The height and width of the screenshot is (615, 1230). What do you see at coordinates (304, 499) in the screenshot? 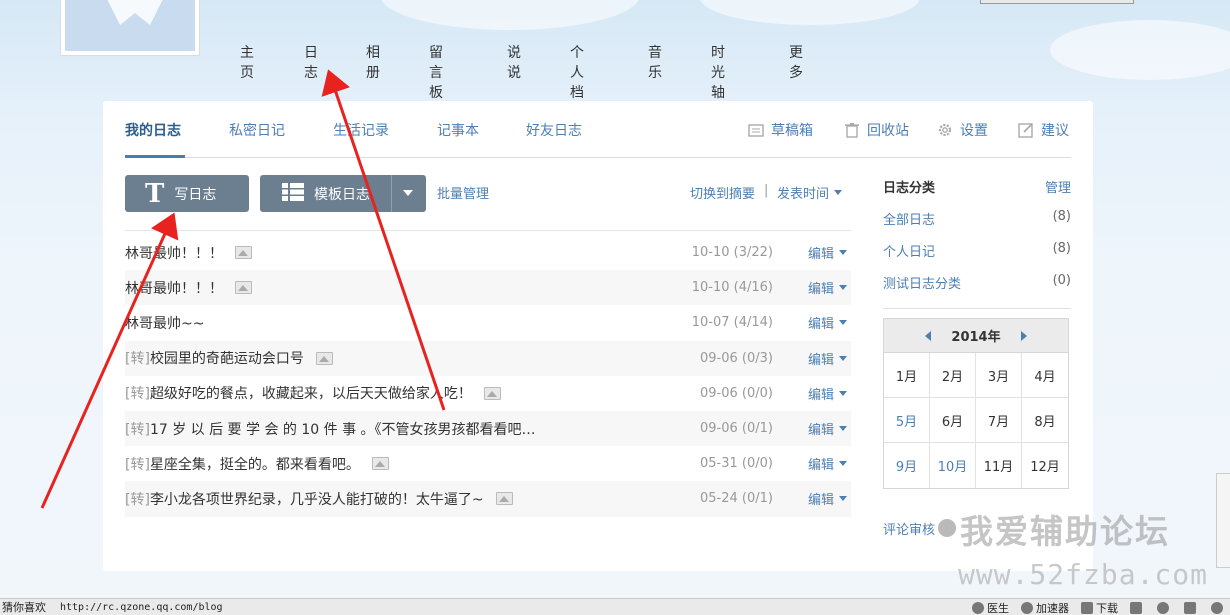
I see `blog-post-title: [转]李小龙各项世界纪录，几乎没人能打破的！太牛逼了~` at bounding box center [304, 499].